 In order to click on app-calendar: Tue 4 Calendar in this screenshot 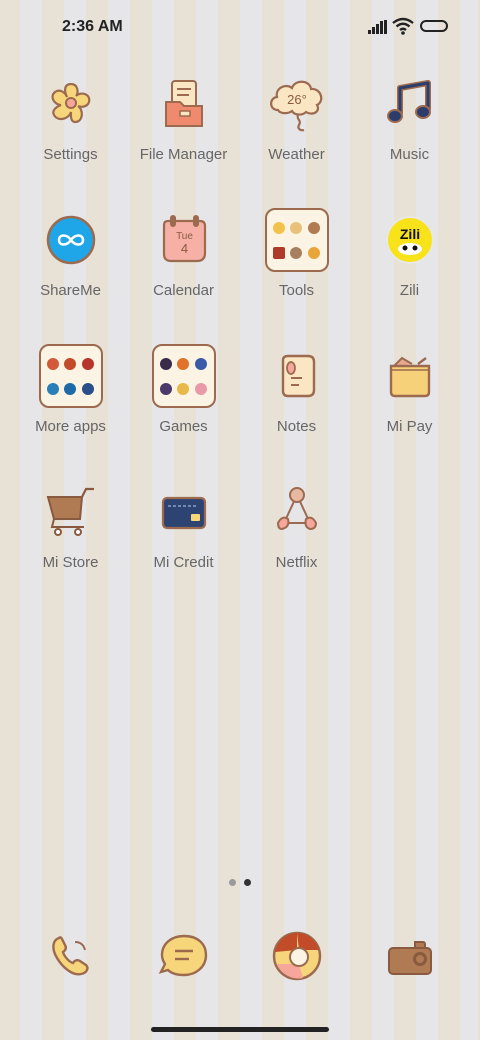, I will do `click(183, 251)`.